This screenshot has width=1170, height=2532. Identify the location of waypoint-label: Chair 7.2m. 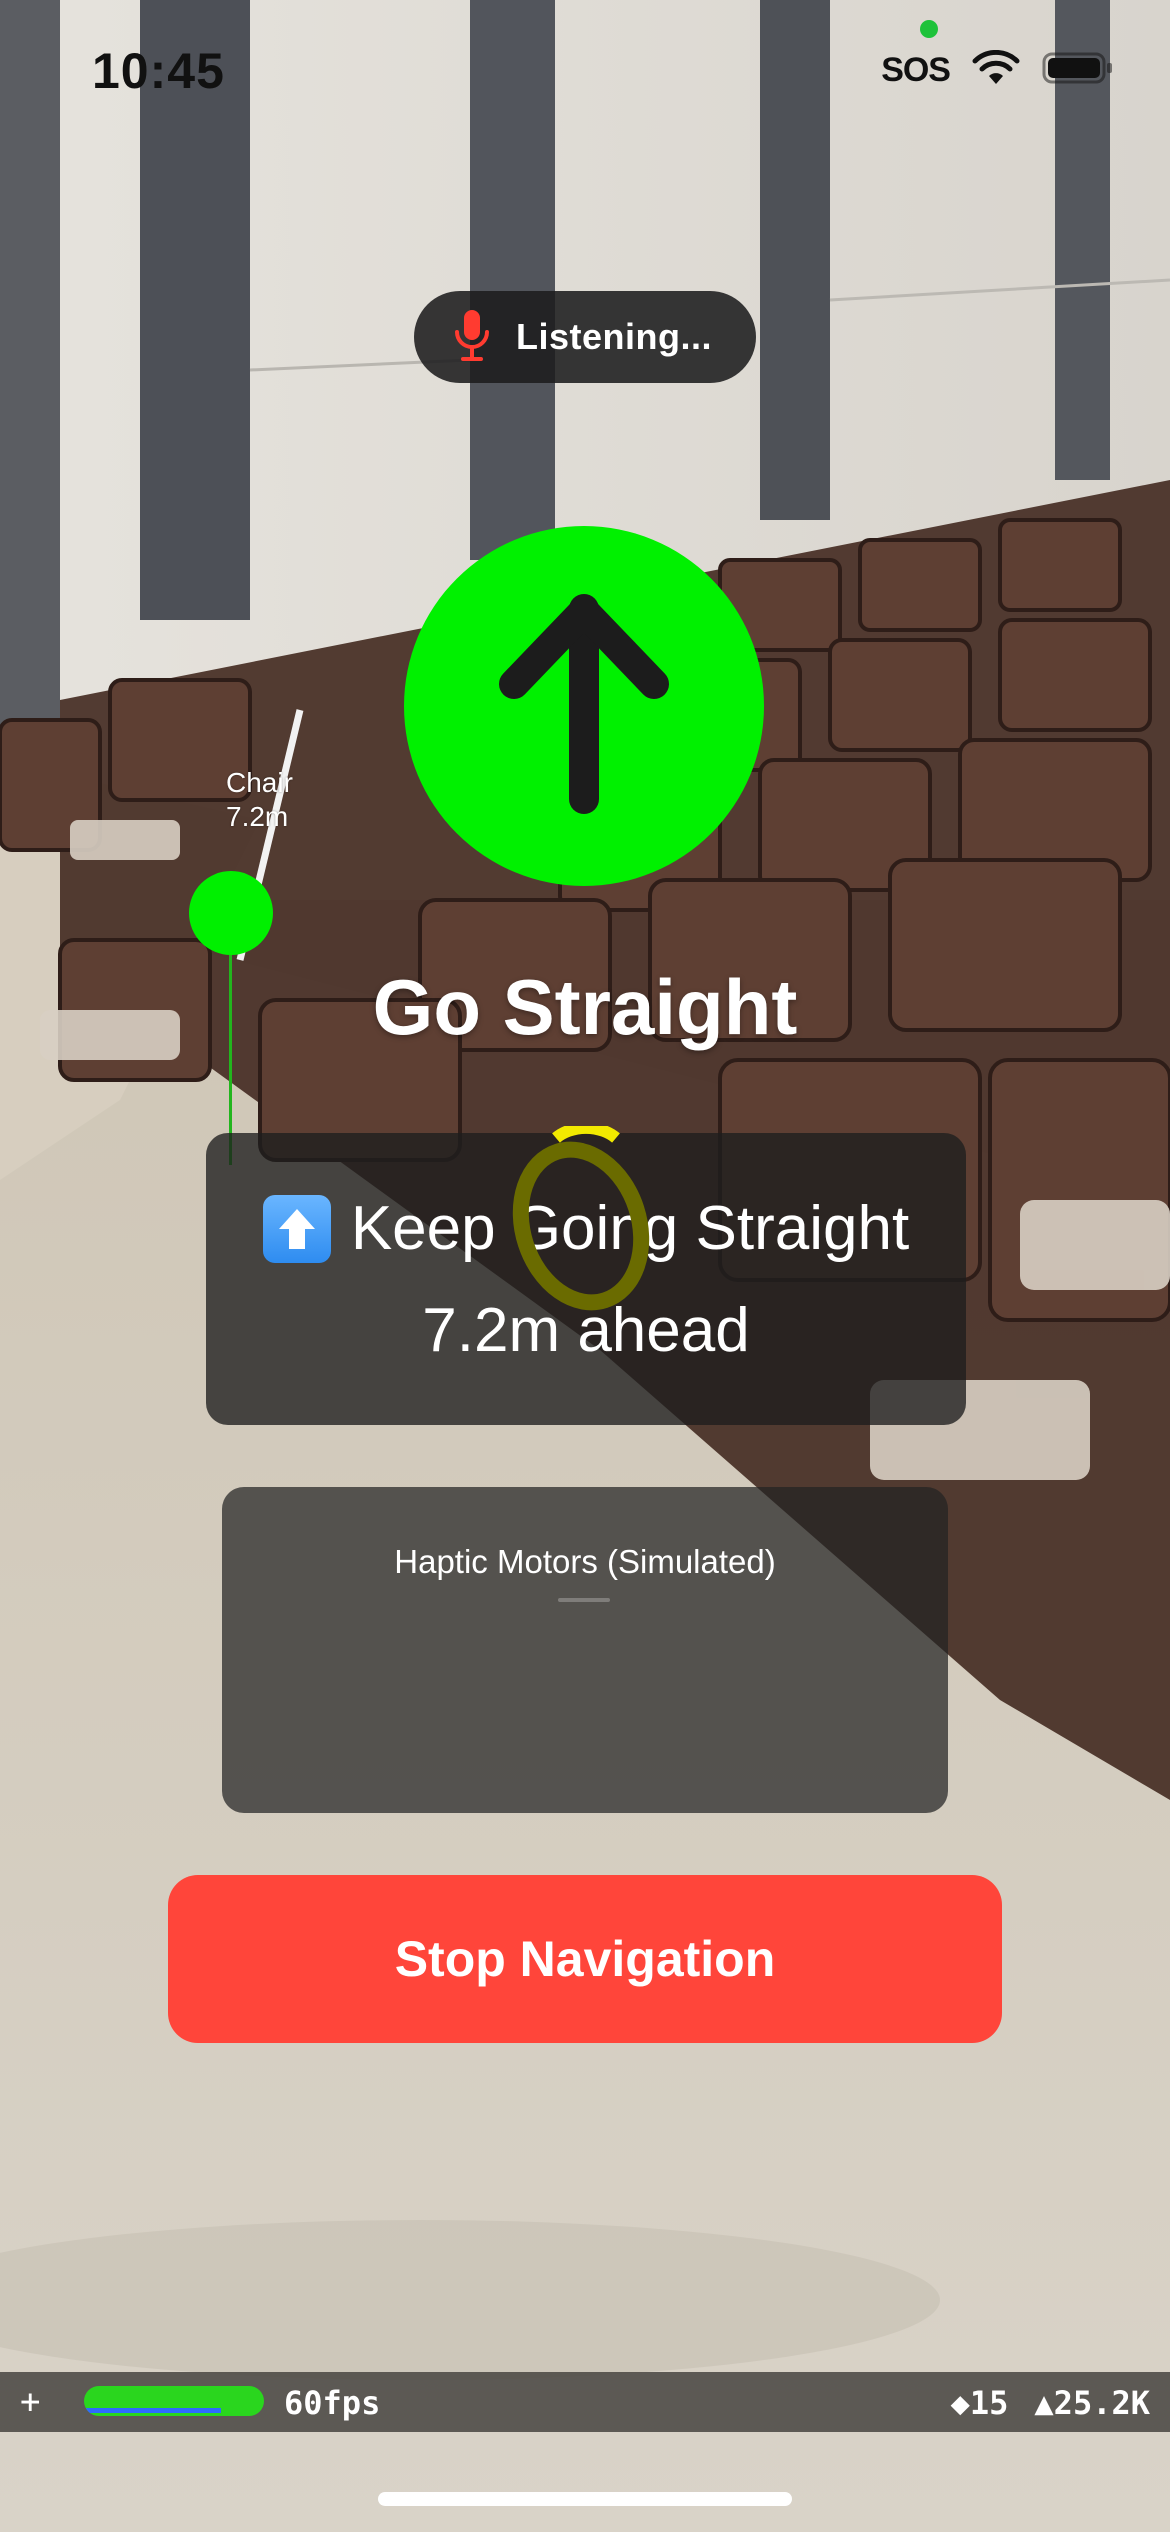
(259, 800).